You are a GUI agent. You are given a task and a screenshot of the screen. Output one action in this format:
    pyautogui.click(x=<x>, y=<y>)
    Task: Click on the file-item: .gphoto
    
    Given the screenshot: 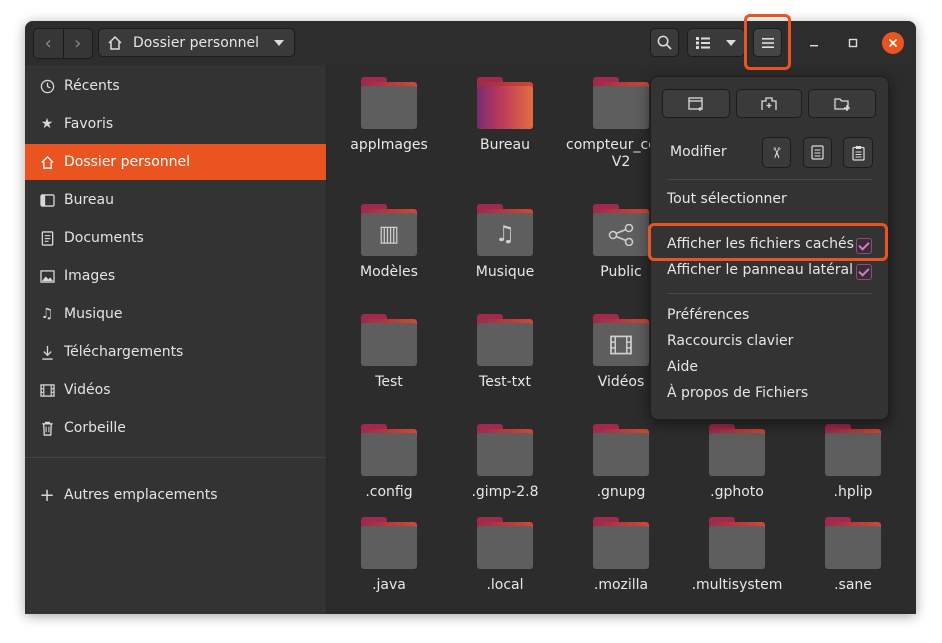 What is the action you would take?
    pyautogui.click(x=737, y=462)
    